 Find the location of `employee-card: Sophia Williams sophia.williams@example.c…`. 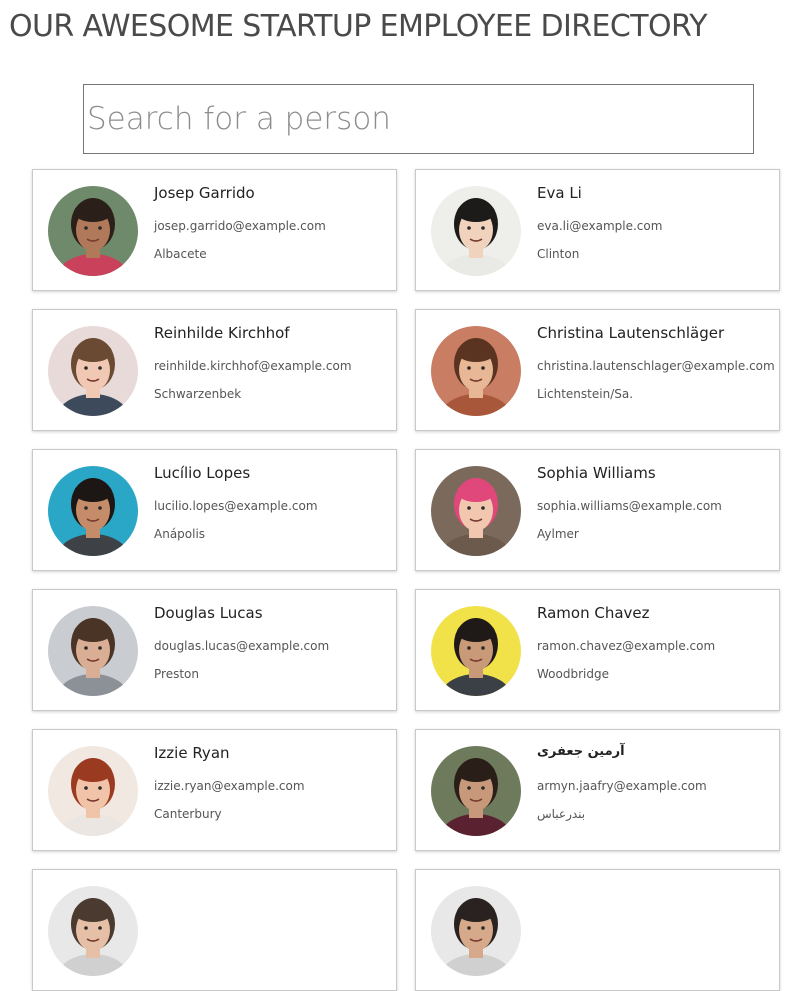

employee-card: Sophia Williams sophia.williams@example.c… is located at coordinates (597, 510).